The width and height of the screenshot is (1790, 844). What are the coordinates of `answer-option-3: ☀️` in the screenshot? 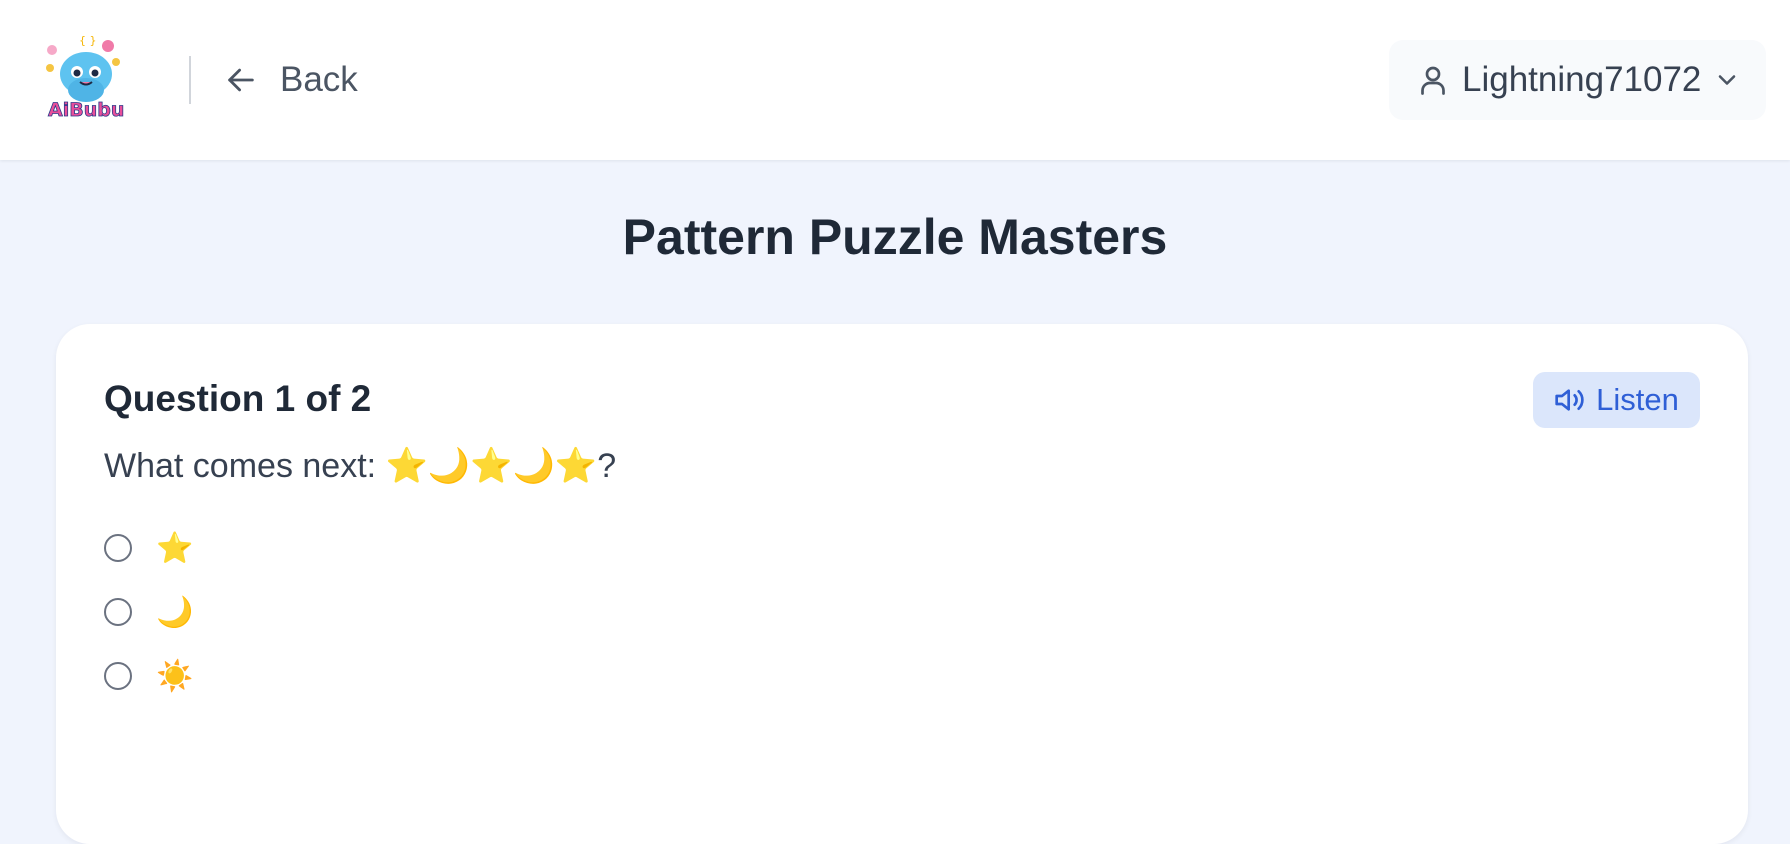 It's located at (254, 676).